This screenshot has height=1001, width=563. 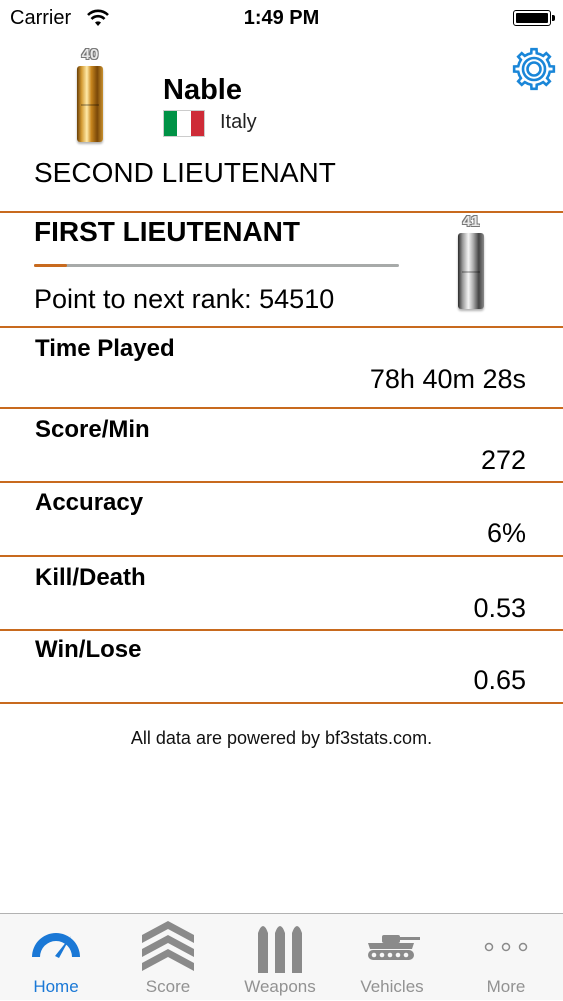 I want to click on tab-label: Weapons, so click(x=280, y=986).